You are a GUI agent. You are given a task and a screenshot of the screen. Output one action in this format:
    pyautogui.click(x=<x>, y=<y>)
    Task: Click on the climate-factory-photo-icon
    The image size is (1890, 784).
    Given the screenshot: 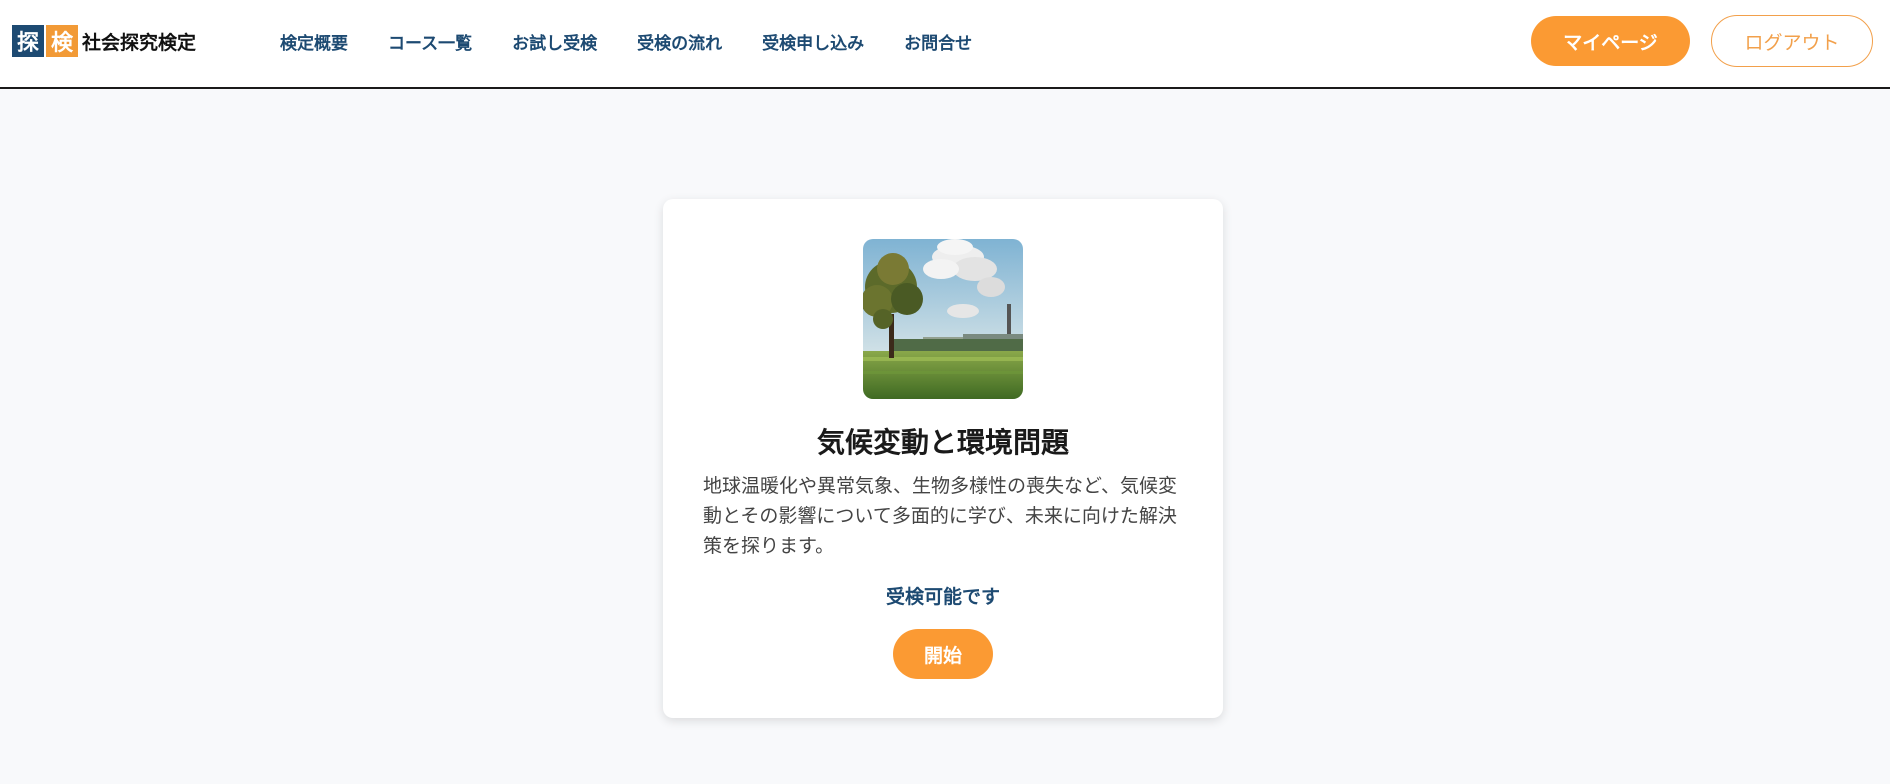 What is the action you would take?
    pyautogui.click(x=943, y=319)
    